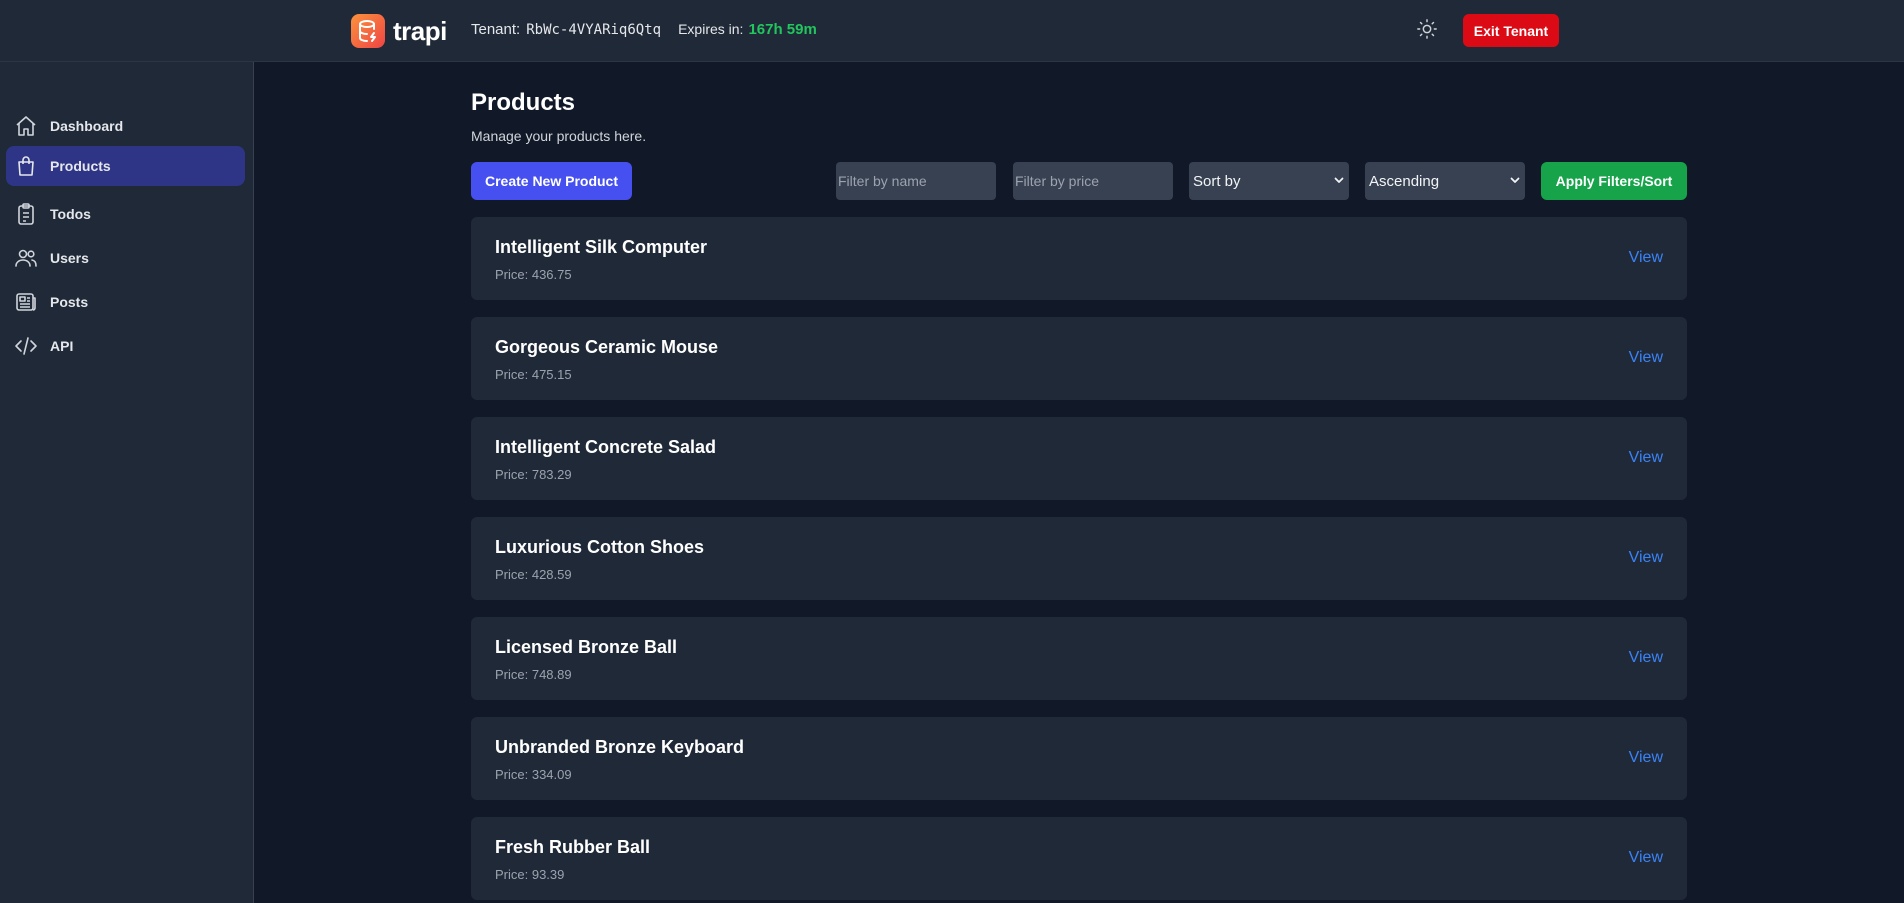  What do you see at coordinates (127, 482) in the screenshot?
I see `sidebar: Dashboard Products Todos Users Posts API` at bounding box center [127, 482].